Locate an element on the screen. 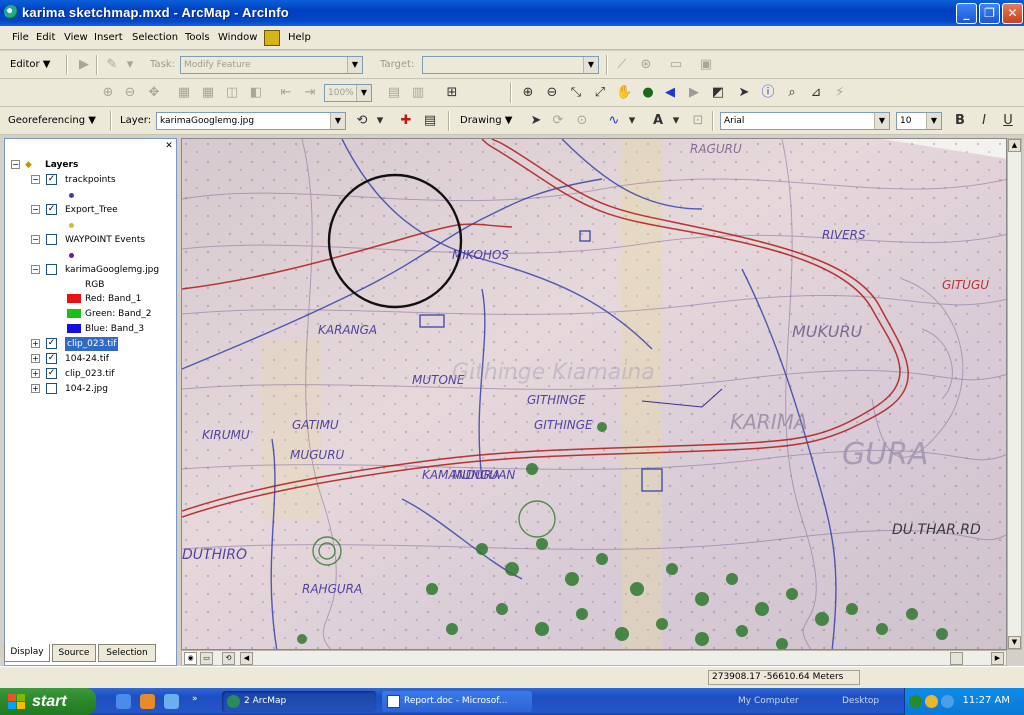  editor-menu-button: Editor ▼ is located at coordinates (30, 64).